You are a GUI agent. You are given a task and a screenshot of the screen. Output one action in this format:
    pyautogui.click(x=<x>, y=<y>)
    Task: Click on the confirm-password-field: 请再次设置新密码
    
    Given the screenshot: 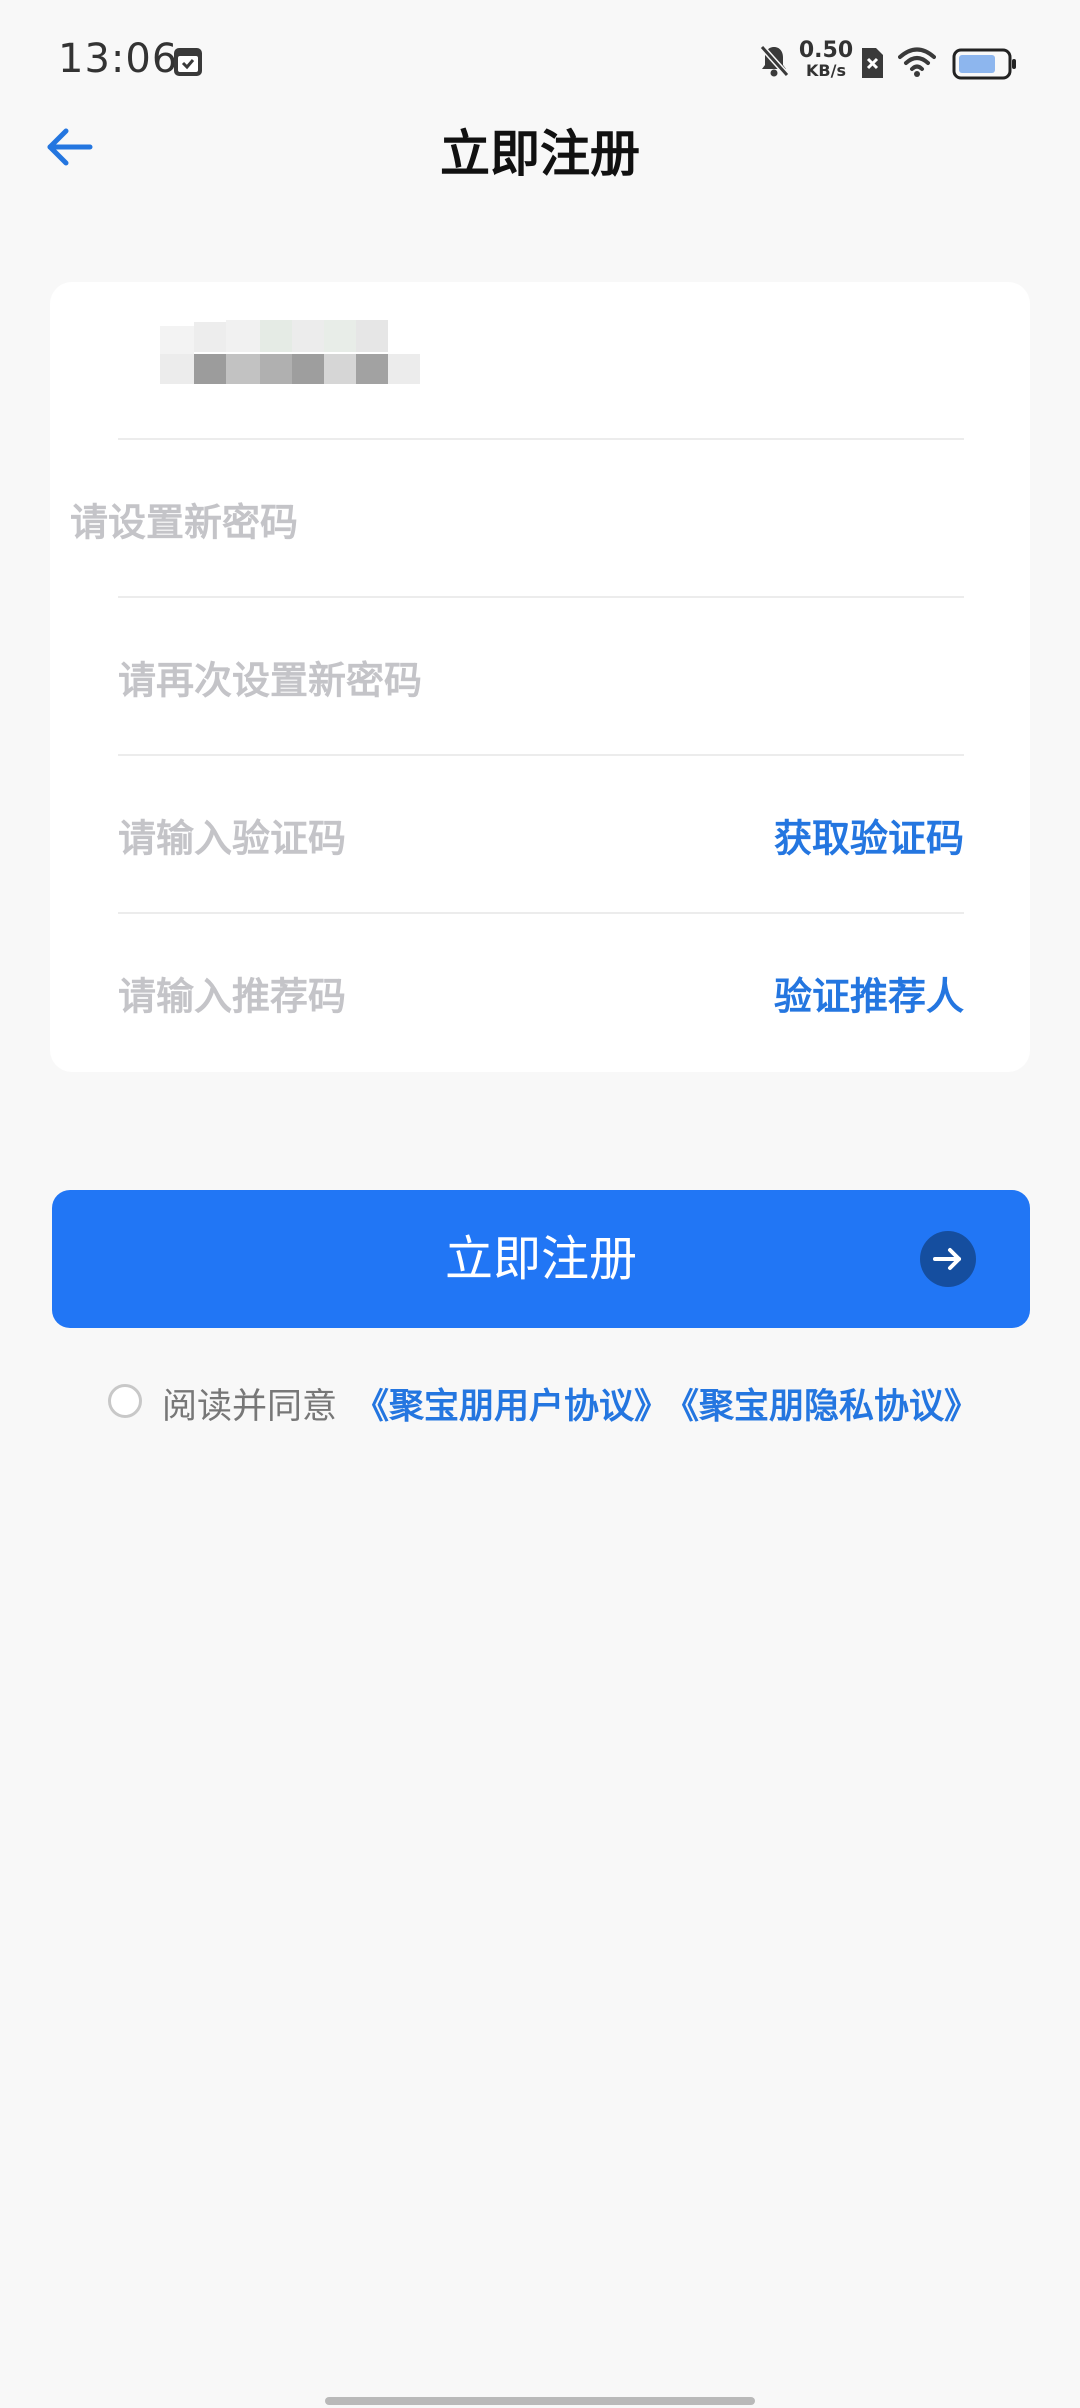 What is the action you would take?
    pyautogui.click(x=541, y=677)
    